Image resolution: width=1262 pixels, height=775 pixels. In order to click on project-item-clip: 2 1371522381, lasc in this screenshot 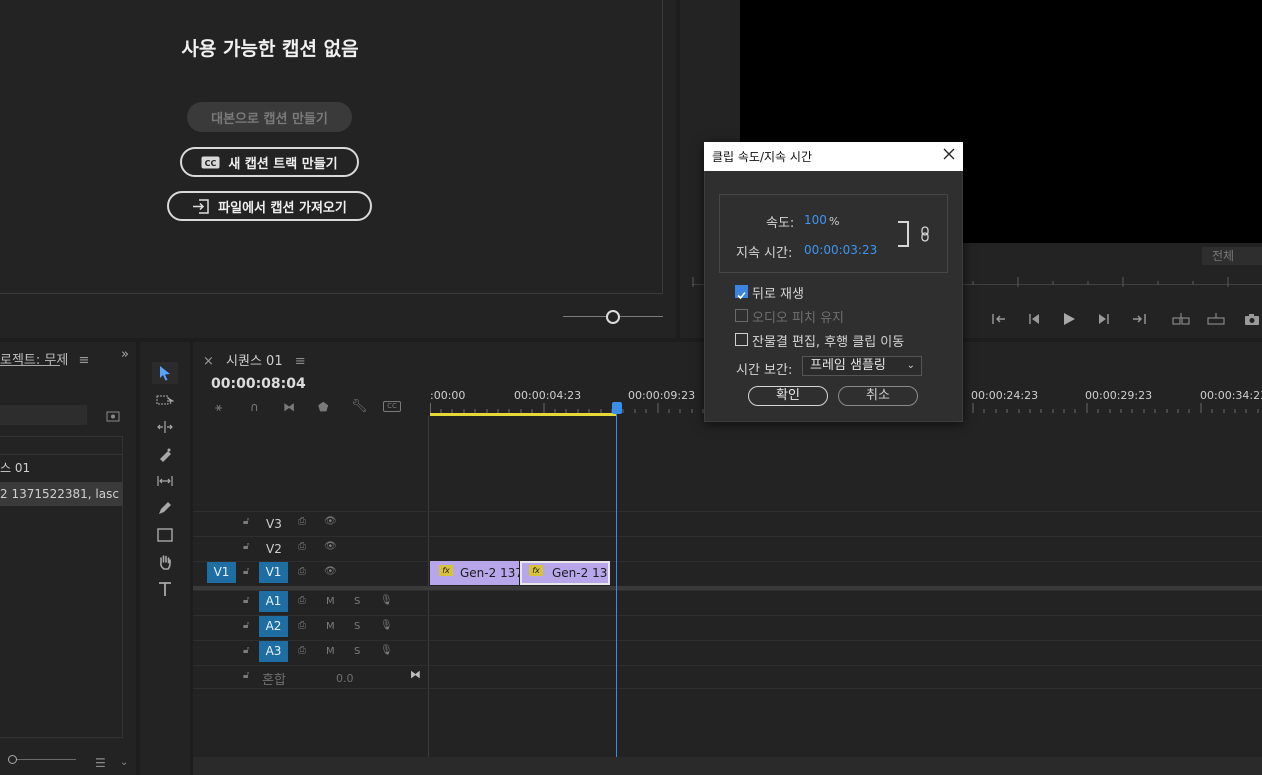, I will do `click(61, 494)`.